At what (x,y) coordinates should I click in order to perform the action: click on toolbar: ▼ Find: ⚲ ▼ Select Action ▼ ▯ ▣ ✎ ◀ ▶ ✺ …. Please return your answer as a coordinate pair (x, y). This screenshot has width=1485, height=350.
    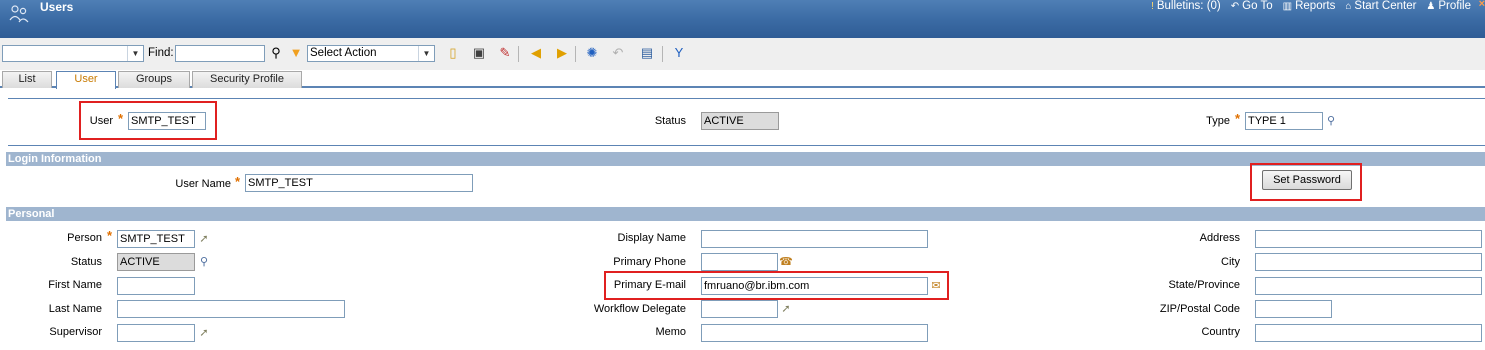
    Looking at the image, I should click on (742, 54).